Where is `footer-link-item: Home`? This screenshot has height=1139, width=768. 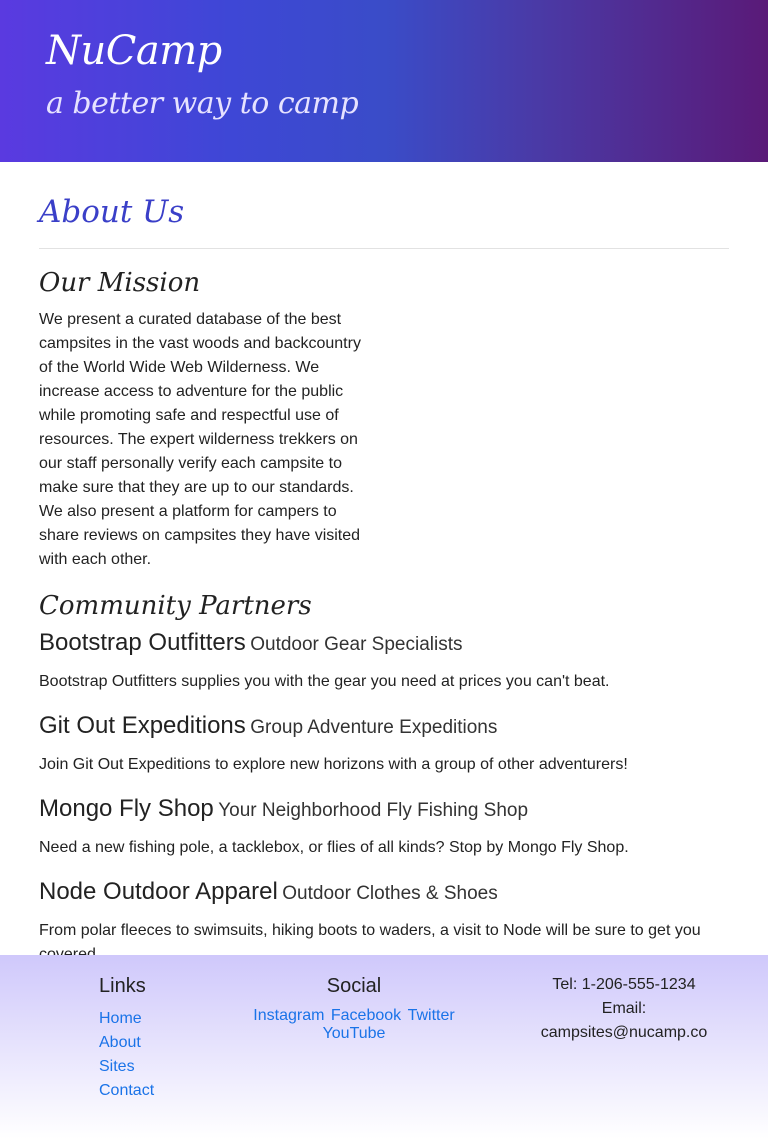
footer-link-item: Home is located at coordinates (126, 1019).